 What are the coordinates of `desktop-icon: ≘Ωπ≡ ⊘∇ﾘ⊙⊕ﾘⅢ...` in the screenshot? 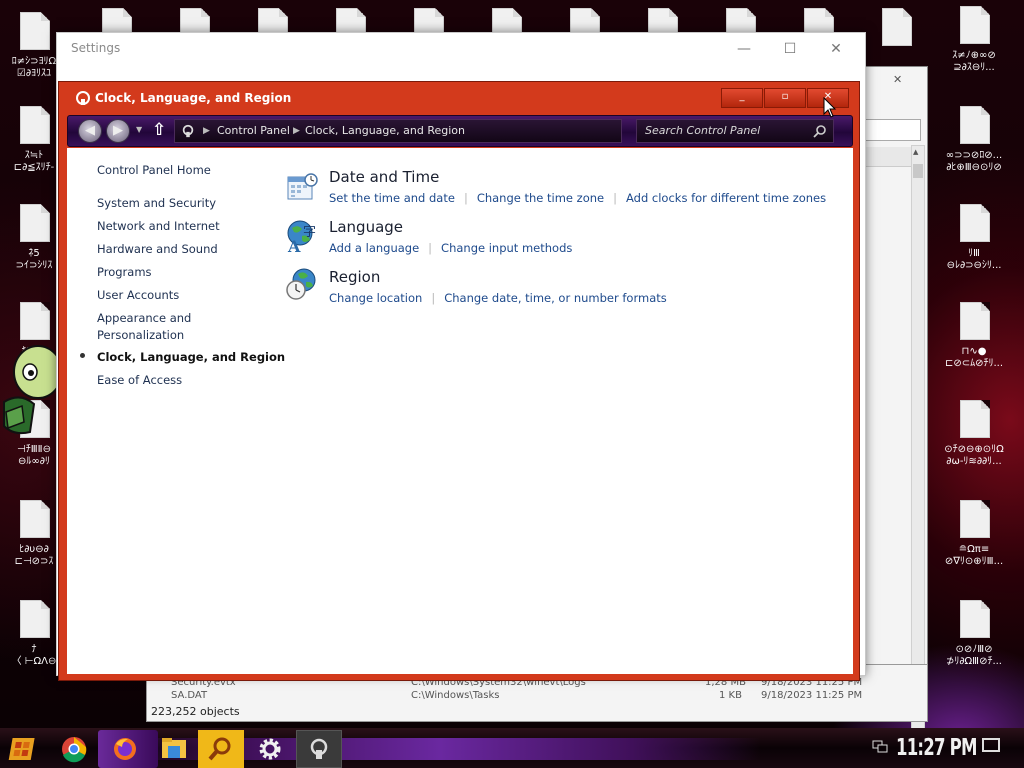 It's located at (974, 536).